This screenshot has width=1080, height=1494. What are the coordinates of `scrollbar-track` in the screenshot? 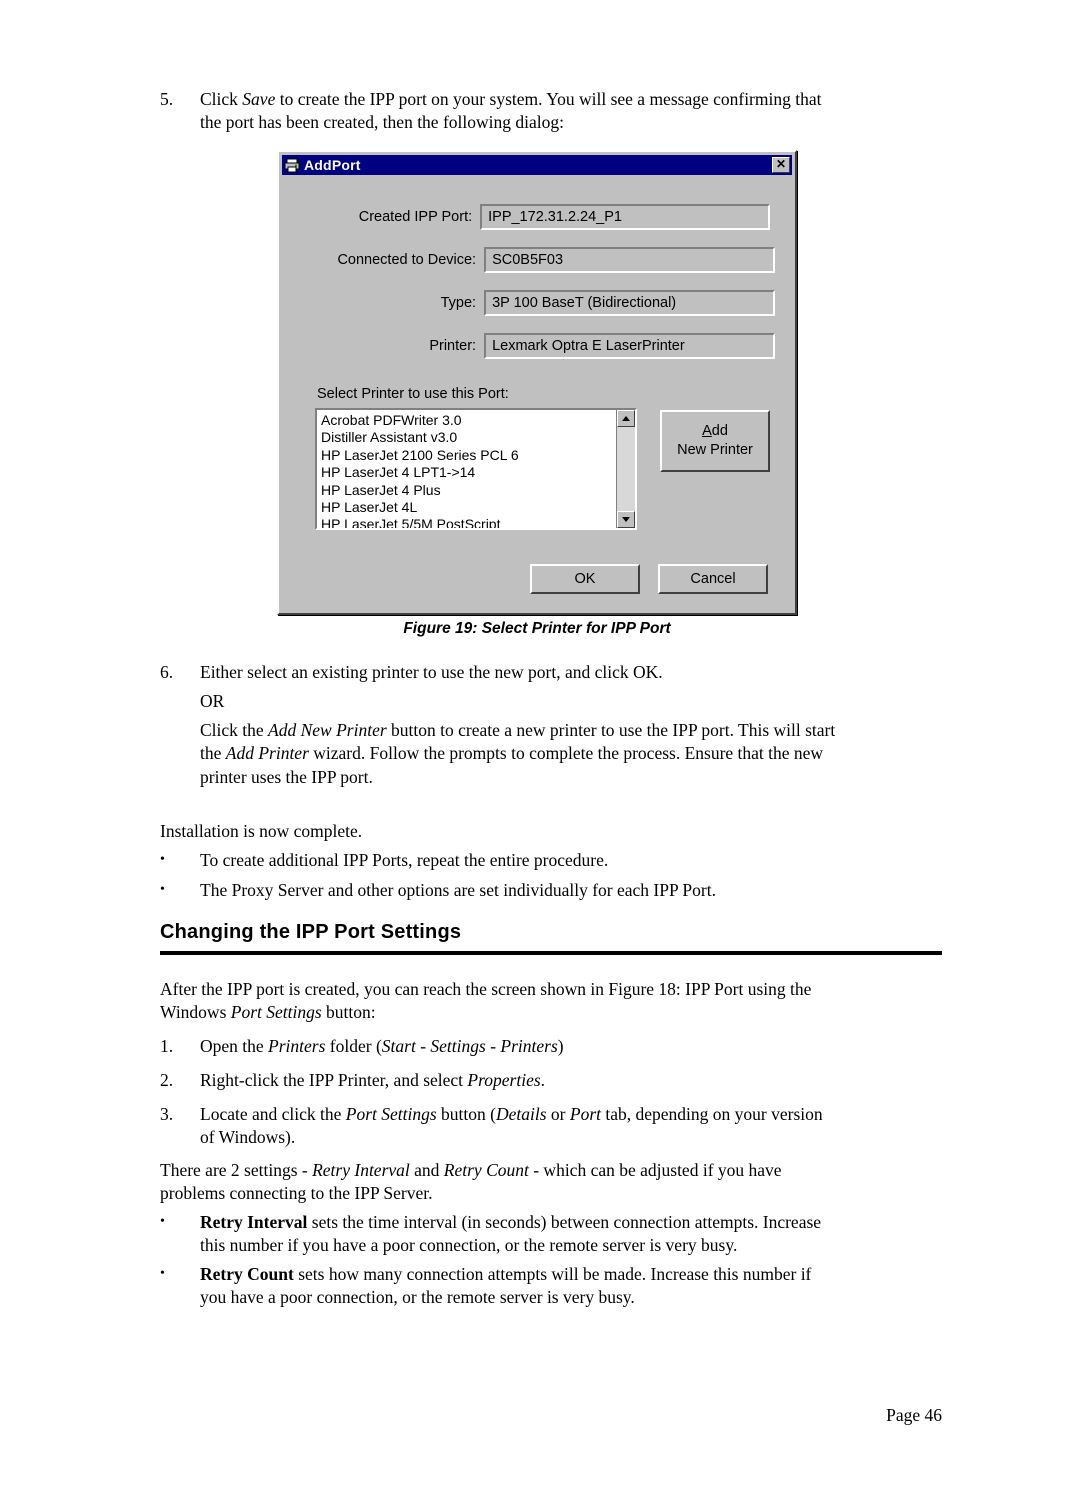 It's located at (626, 469).